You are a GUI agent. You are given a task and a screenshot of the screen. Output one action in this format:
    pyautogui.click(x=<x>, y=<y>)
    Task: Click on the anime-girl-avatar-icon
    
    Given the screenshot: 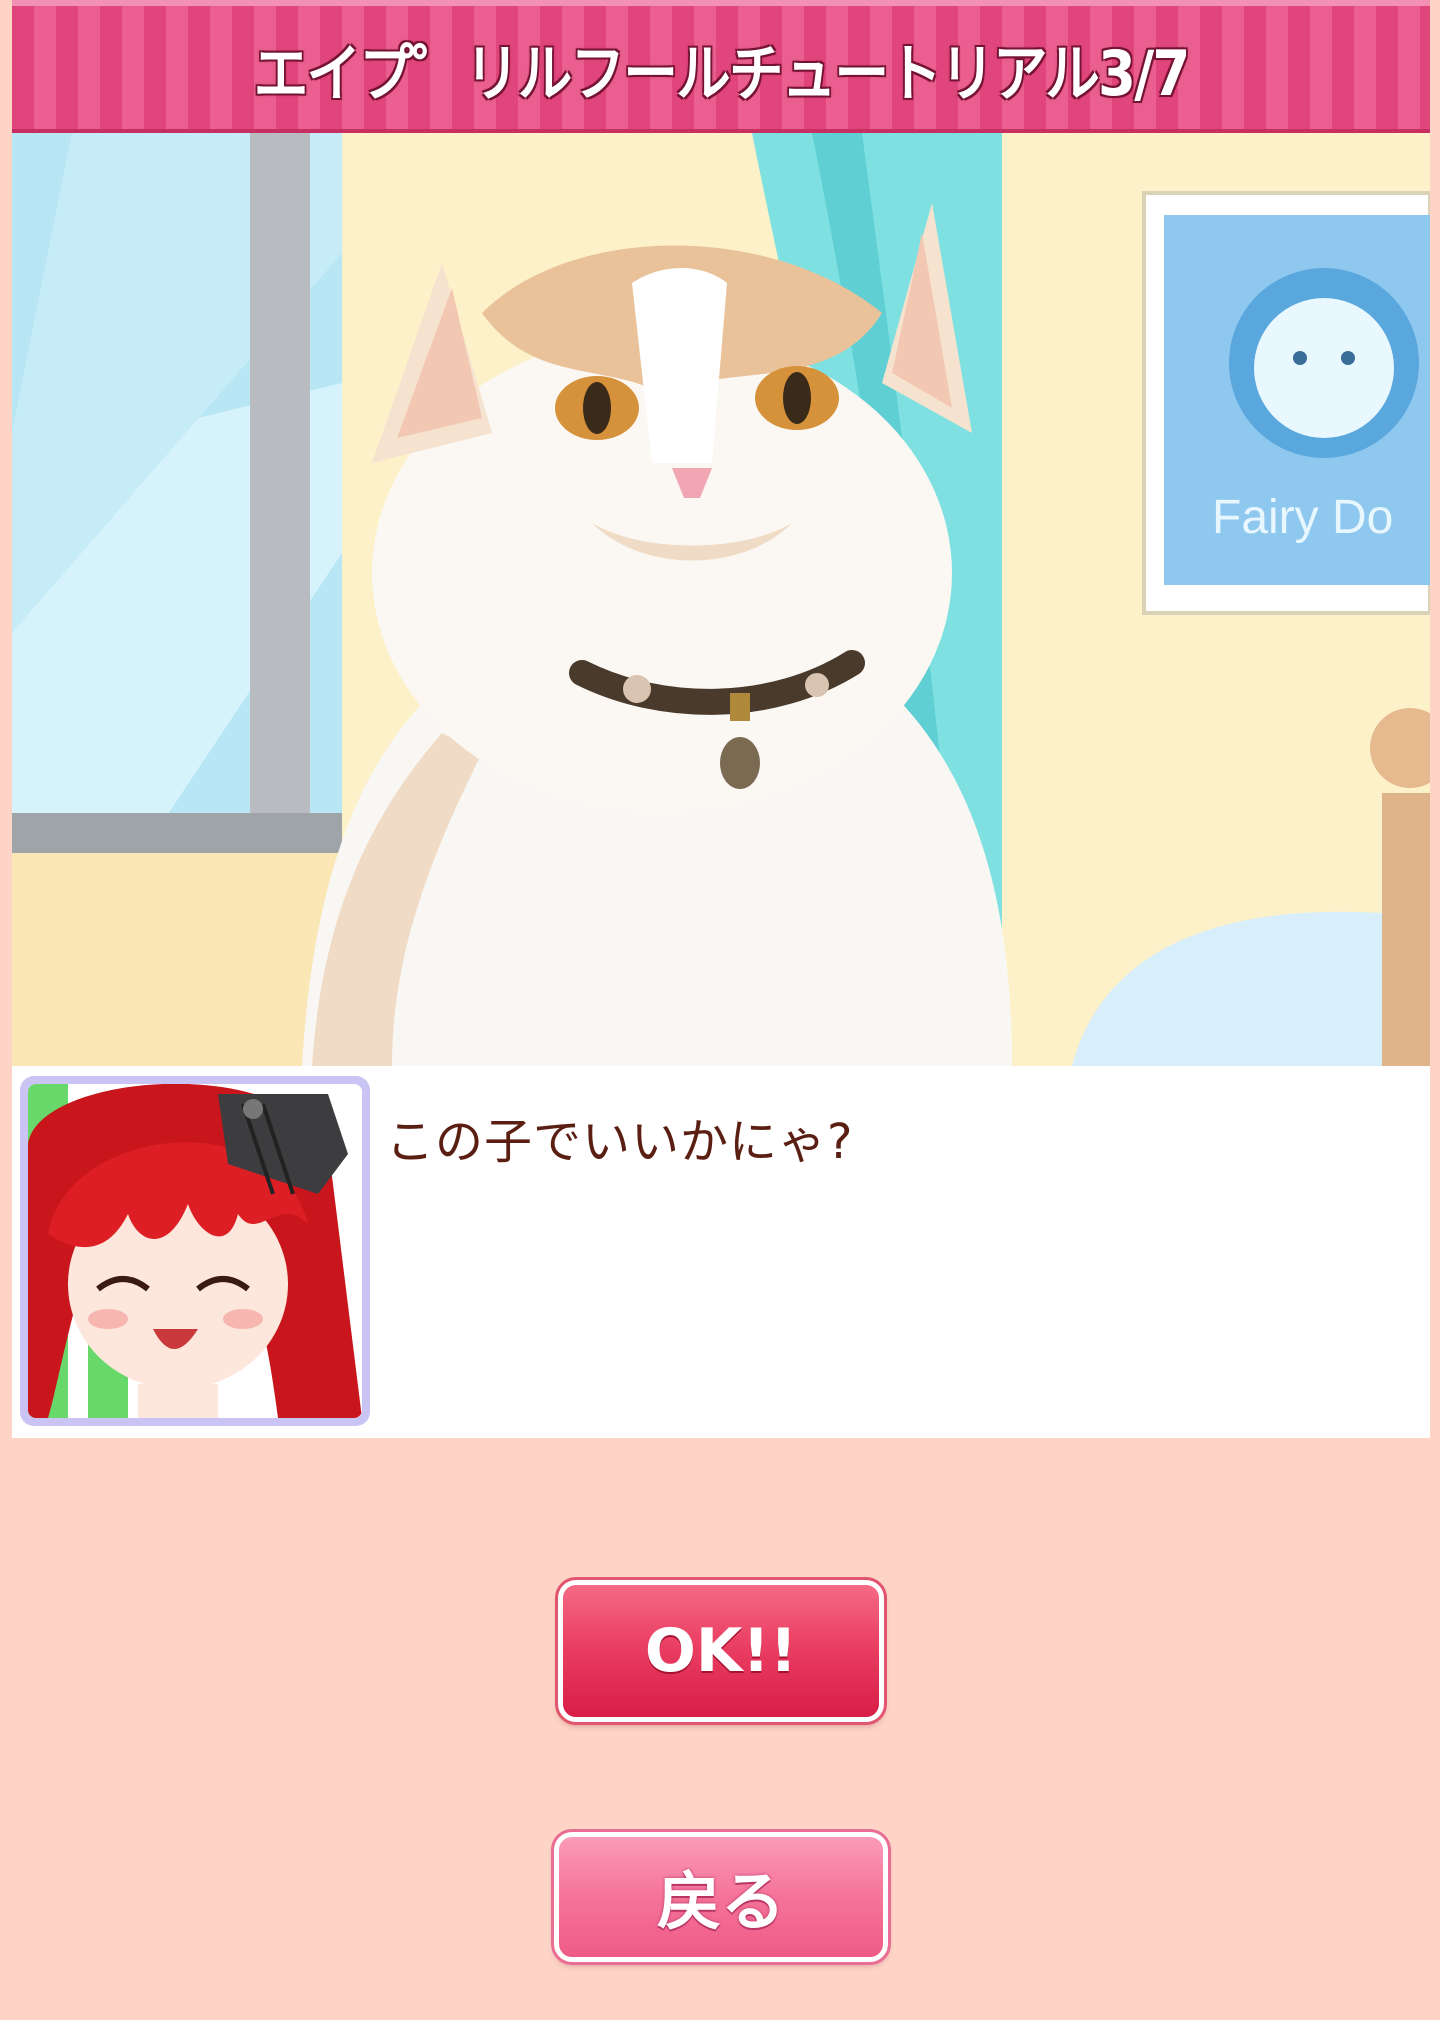 What is the action you would take?
    pyautogui.click(x=195, y=1251)
    